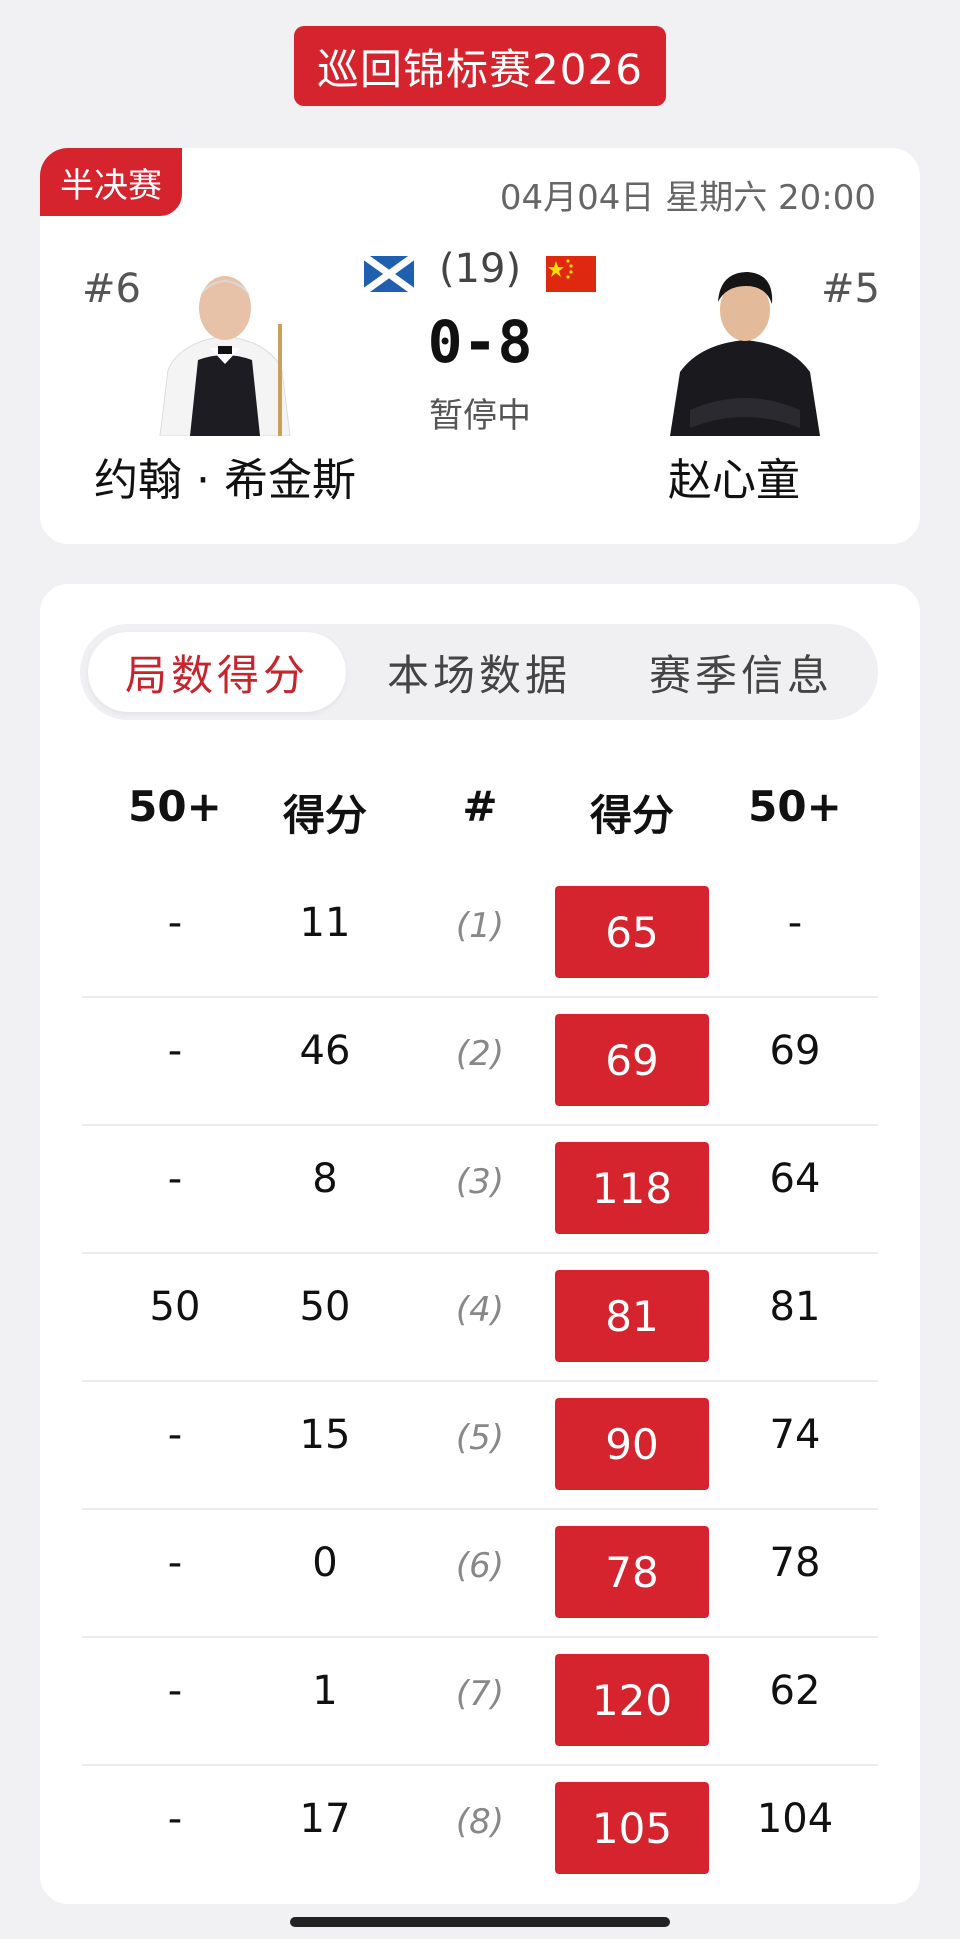 The width and height of the screenshot is (960, 1939). Describe the element at coordinates (734, 476) in the screenshot. I see `right-player-name: 赵心童` at that location.